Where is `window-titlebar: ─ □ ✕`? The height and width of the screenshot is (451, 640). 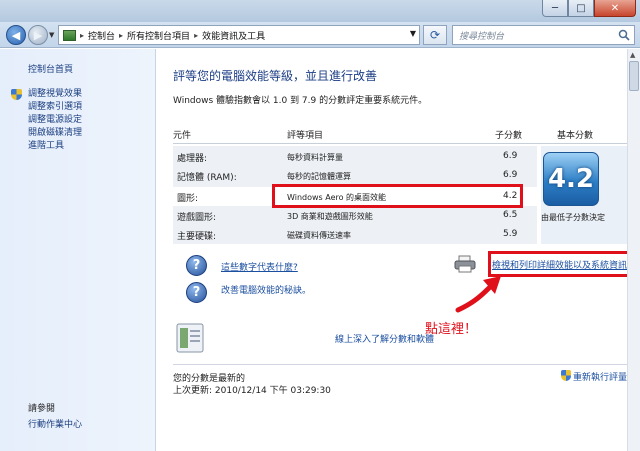
window-titlebar: ─ □ ✕ is located at coordinates (320, 11).